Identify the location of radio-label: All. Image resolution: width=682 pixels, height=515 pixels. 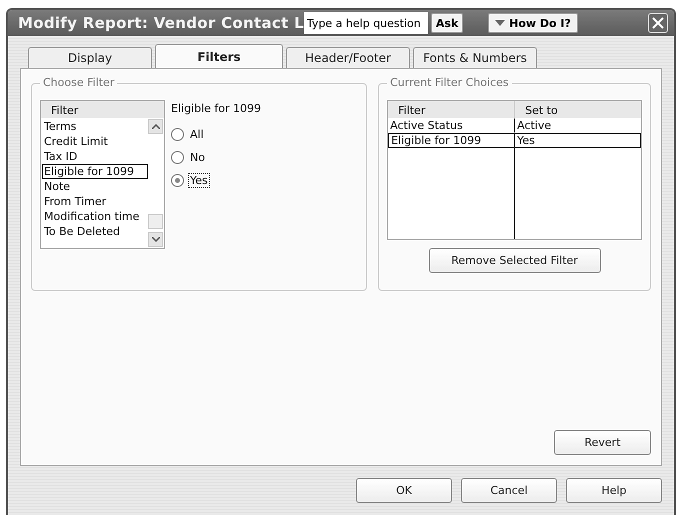
(197, 134).